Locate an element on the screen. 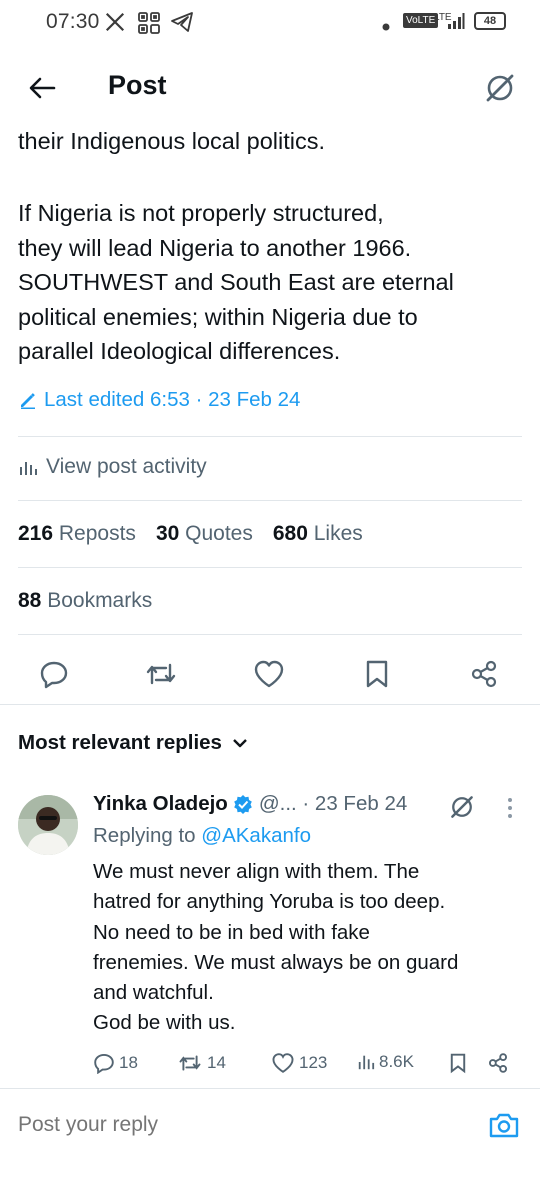 This screenshot has height=1200, width=540. replying-prefix: Replying to is located at coordinates (147, 835).